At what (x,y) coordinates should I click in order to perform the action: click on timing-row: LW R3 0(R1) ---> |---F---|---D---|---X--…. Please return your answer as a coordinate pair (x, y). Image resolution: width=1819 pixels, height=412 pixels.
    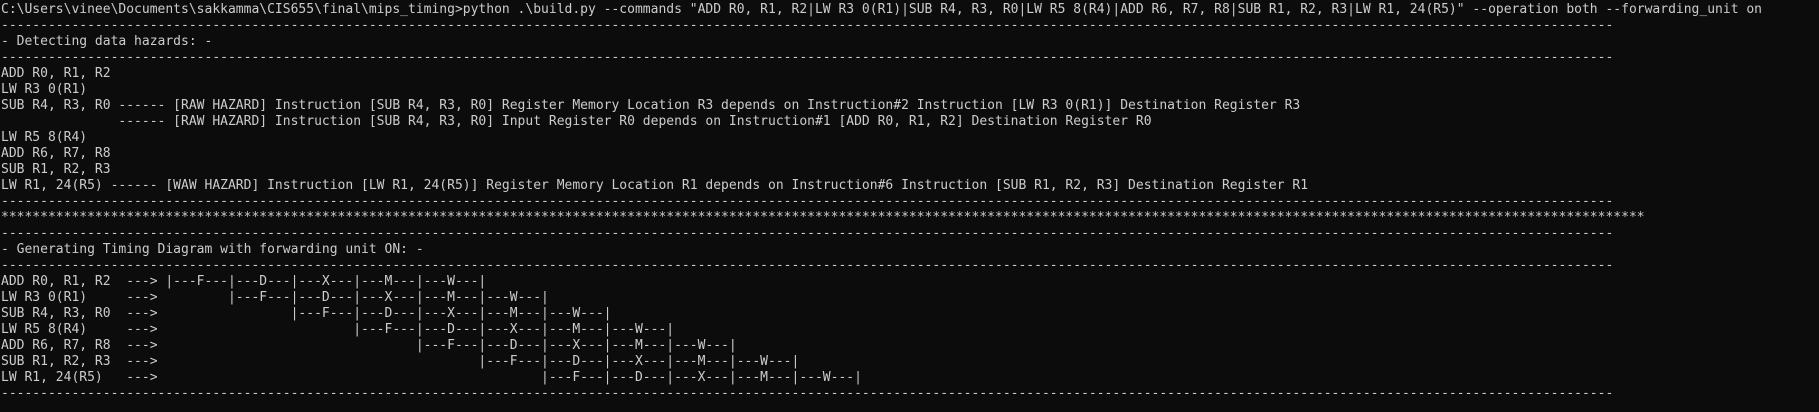
    Looking at the image, I should click on (275, 297).